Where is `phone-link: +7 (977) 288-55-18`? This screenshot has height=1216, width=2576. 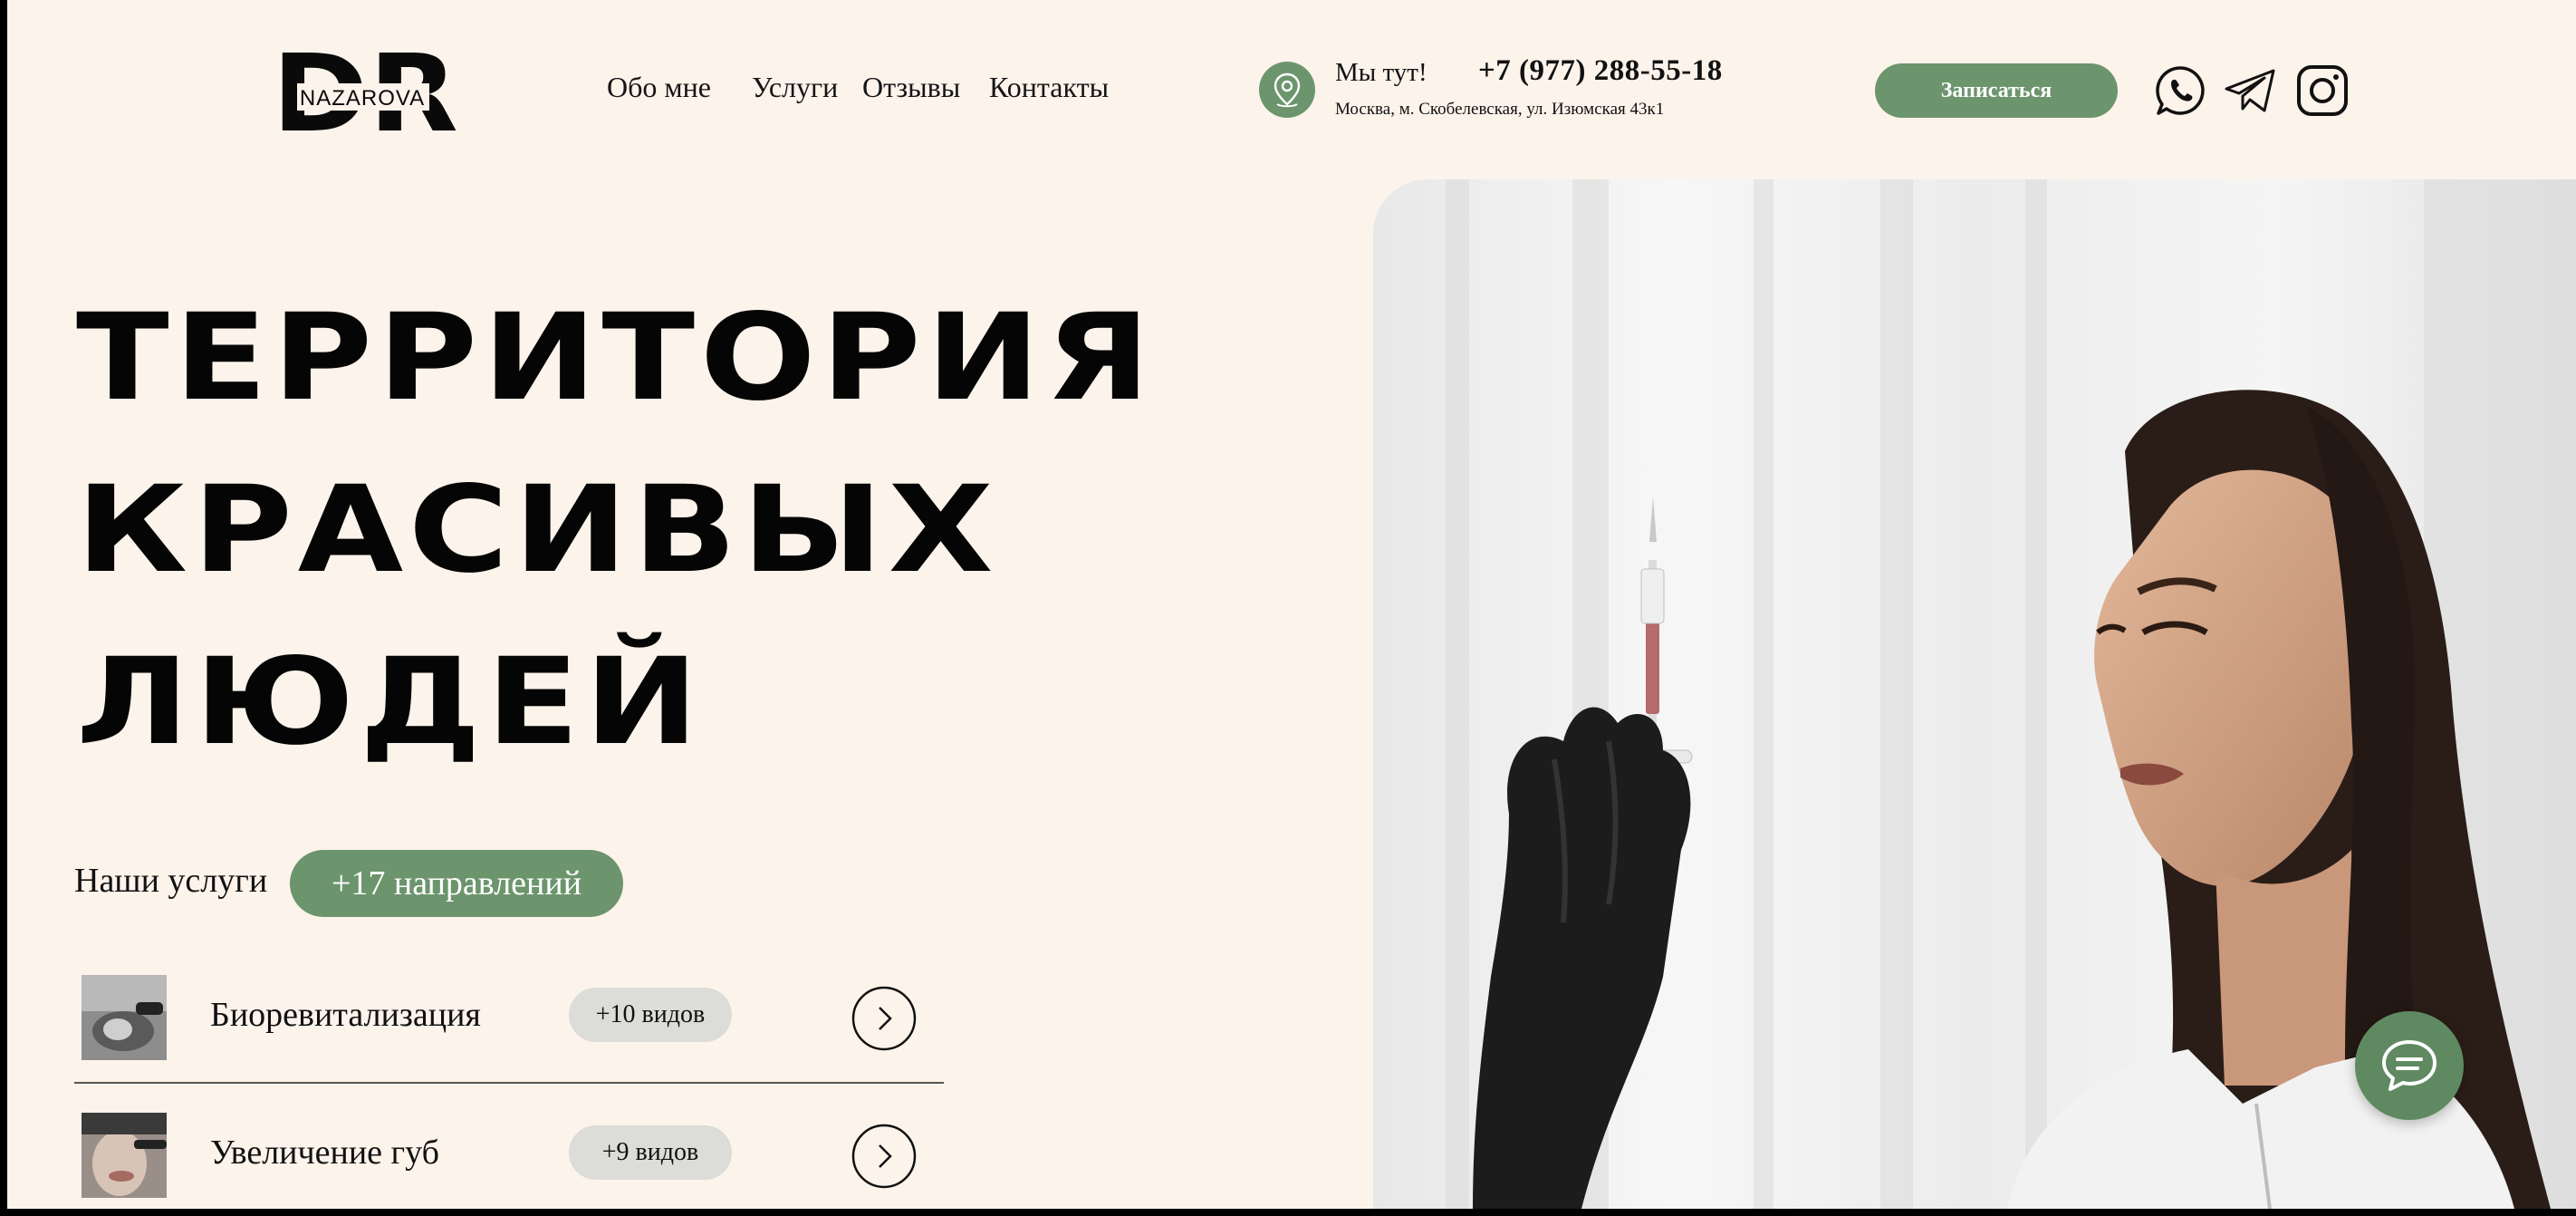 phone-link: +7 (977) 288-55-18 is located at coordinates (1600, 71).